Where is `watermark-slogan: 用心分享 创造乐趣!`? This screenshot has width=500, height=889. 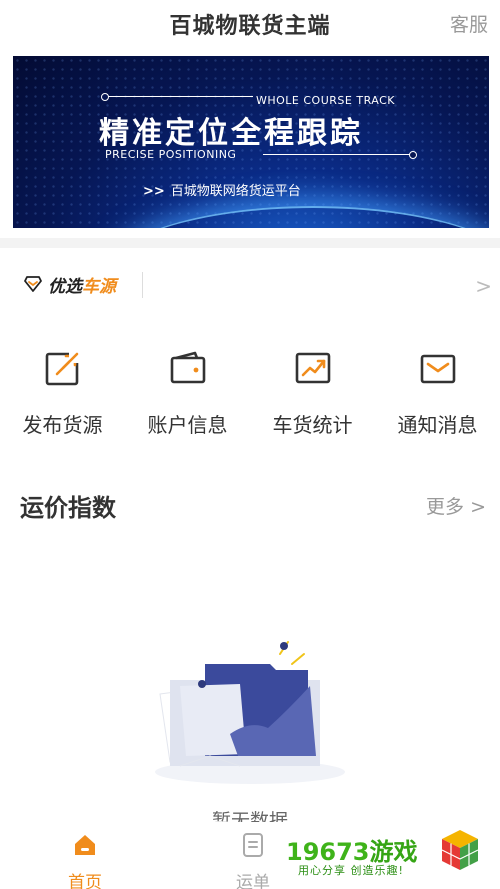 watermark-slogan: 用心分享 创造乐趣! is located at coordinates (351, 870).